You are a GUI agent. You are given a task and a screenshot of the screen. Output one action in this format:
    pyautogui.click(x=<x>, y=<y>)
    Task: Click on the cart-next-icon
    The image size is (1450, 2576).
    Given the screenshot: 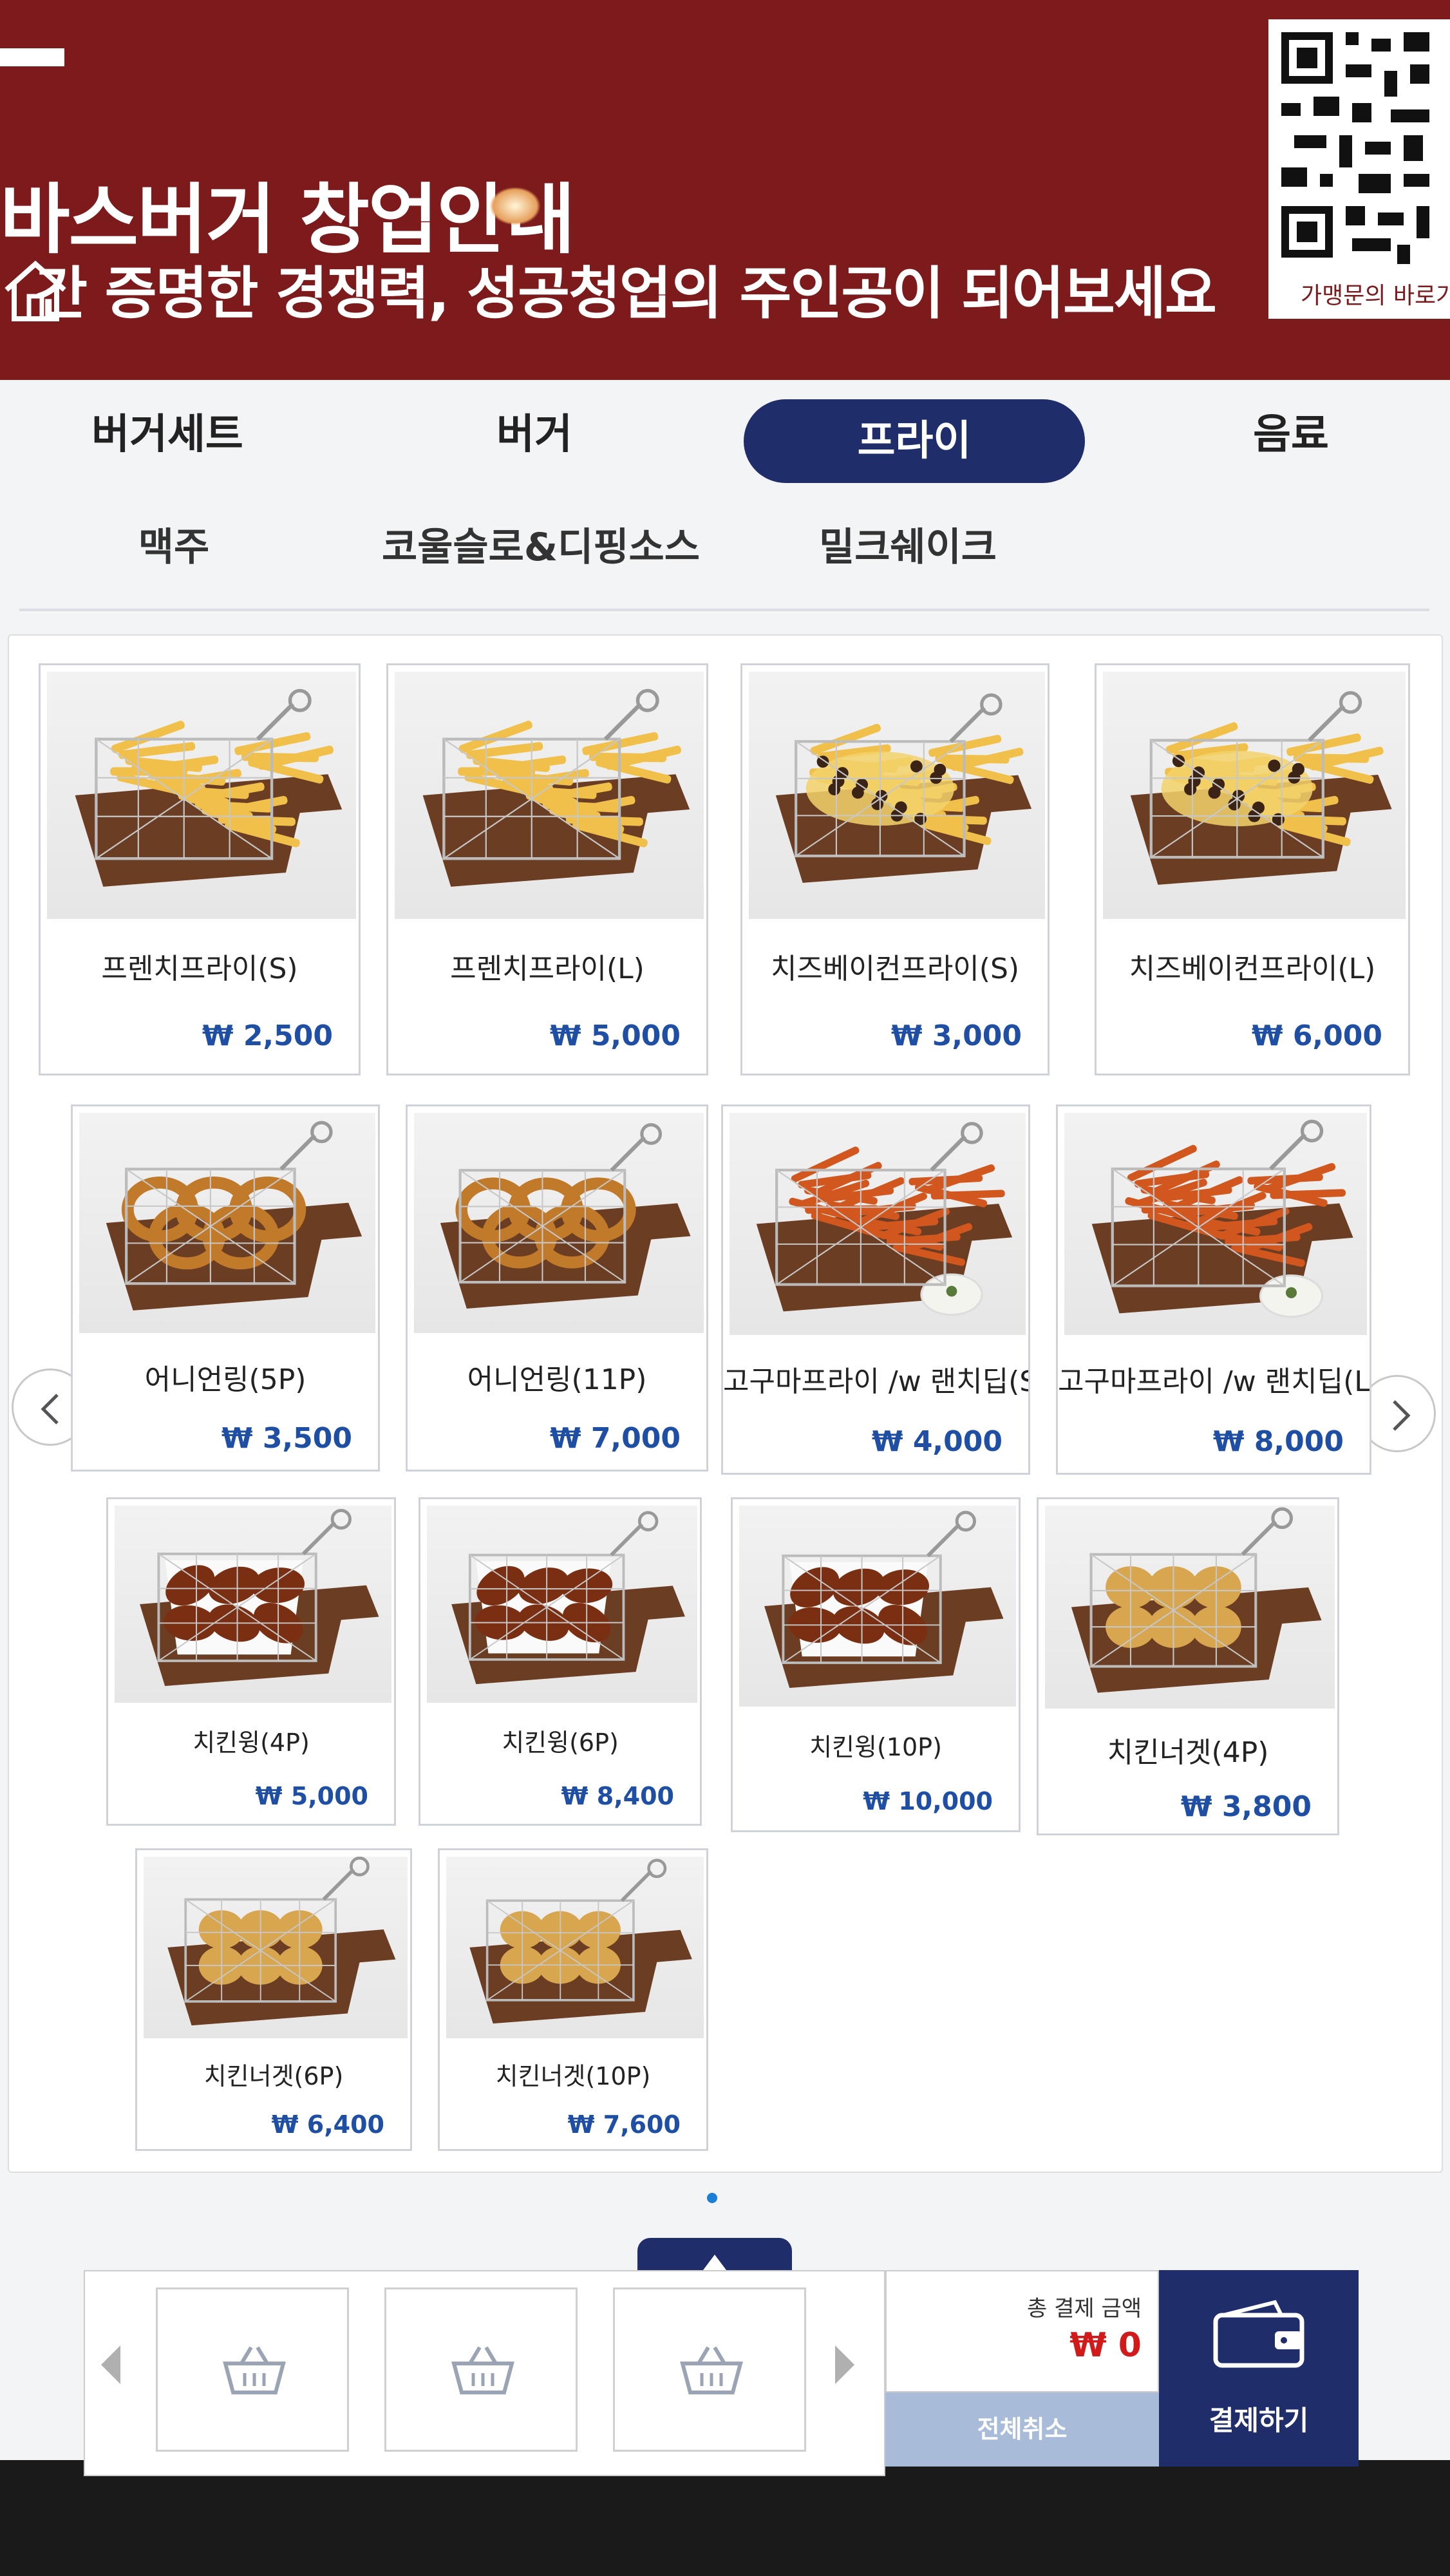 What is the action you would take?
    pyautogui.click(x=845, y=2364)
    